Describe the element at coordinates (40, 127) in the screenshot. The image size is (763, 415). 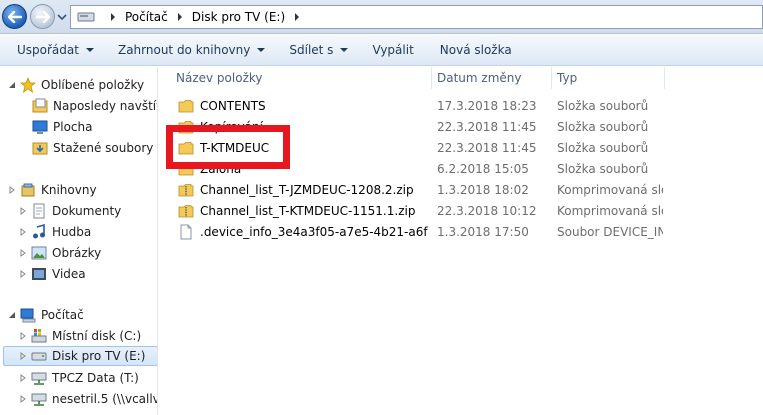
I see `desktop-icon` at that location.